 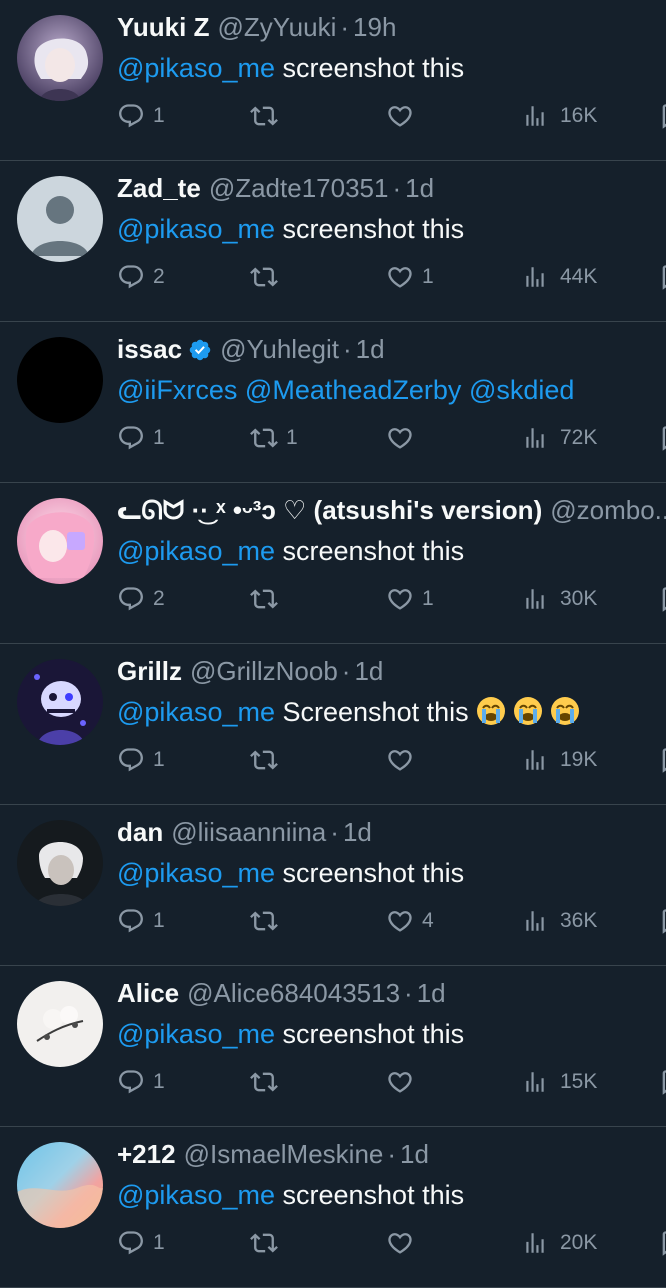 I want to click on avatar-anime-white-hair, so click(x=60, y=58).